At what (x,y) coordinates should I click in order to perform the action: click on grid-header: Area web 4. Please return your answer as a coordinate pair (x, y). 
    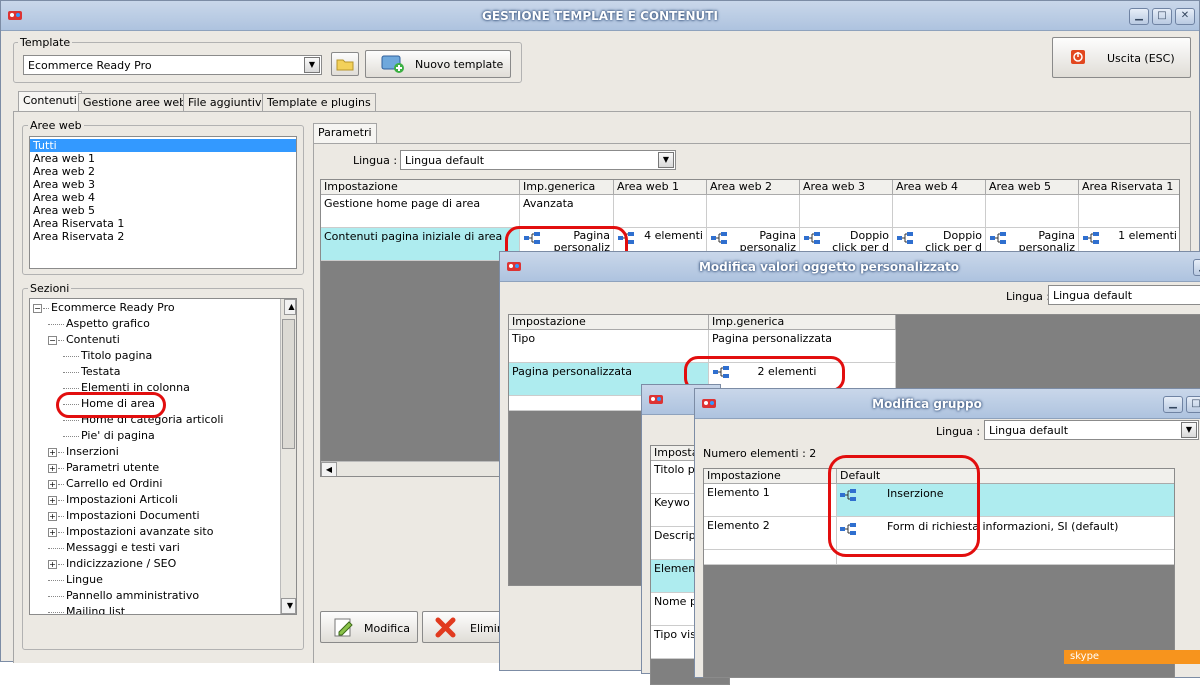
    Looking at the image, I should click on (939, 187).